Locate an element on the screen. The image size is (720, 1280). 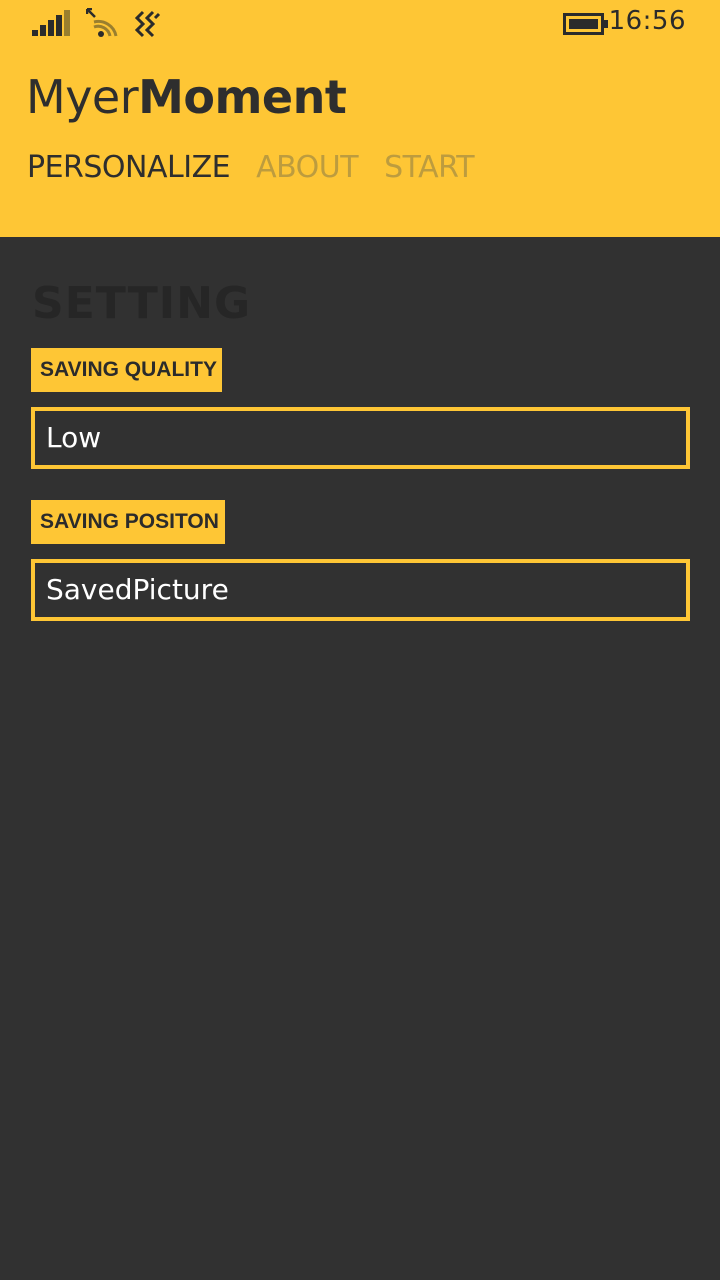
signal-icon is located at coordinates (53, 25).